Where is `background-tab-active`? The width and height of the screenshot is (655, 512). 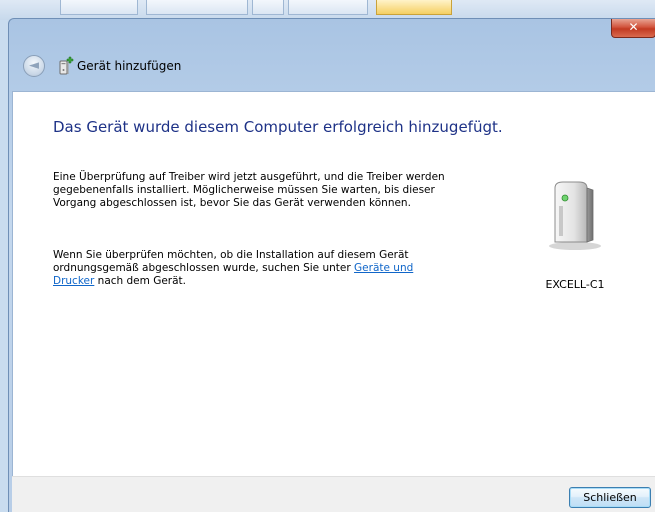
background-tab-active is located at coordinates (414, 7).